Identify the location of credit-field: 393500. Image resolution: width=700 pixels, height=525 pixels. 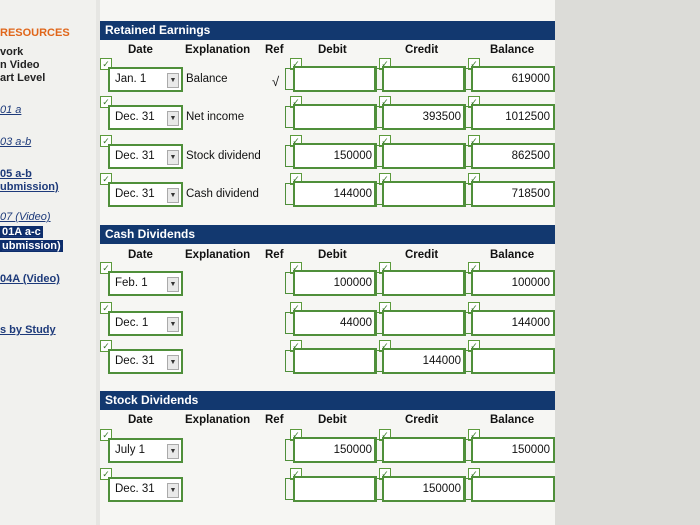
(424, 117).